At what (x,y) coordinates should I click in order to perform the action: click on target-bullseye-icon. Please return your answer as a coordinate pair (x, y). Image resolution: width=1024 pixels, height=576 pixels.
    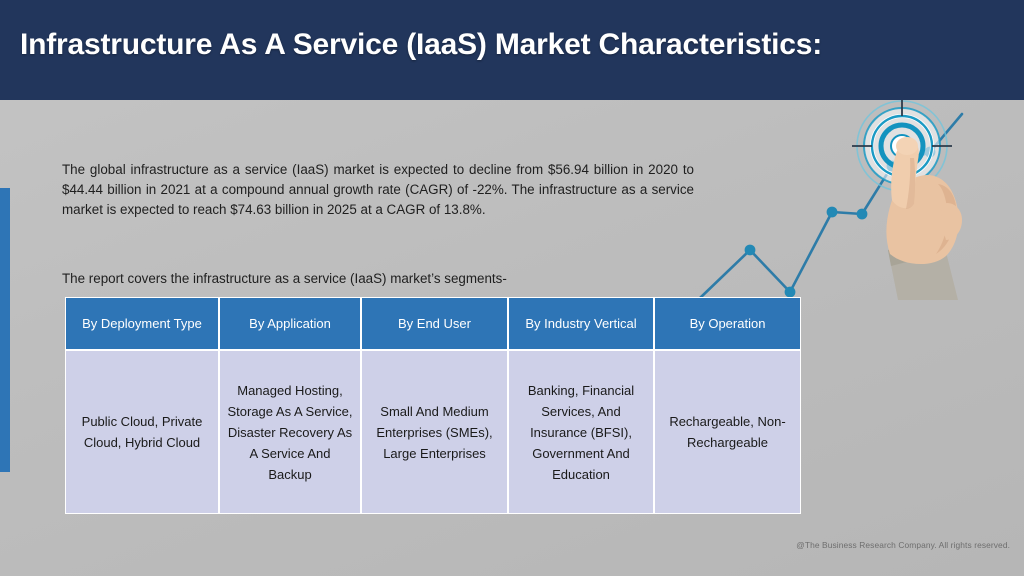
    Looking at the image, I should click on (902, 148).